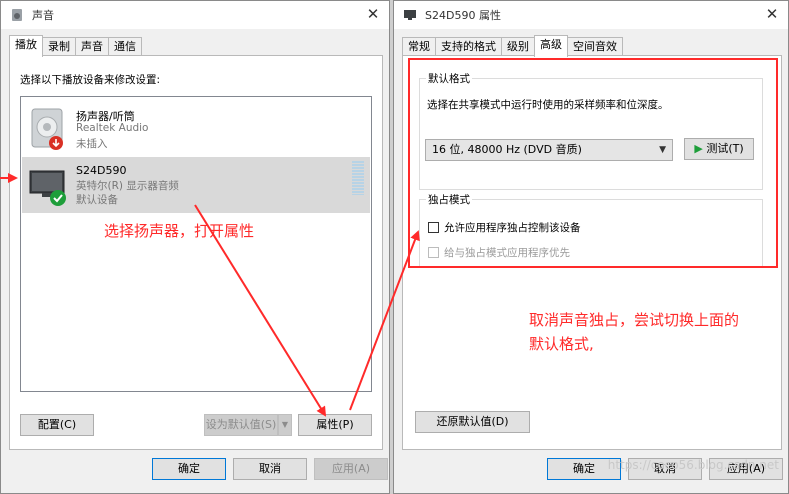 This screenshot has height=494, width=789. I want to click on monitor-icon, so click(47, 188).